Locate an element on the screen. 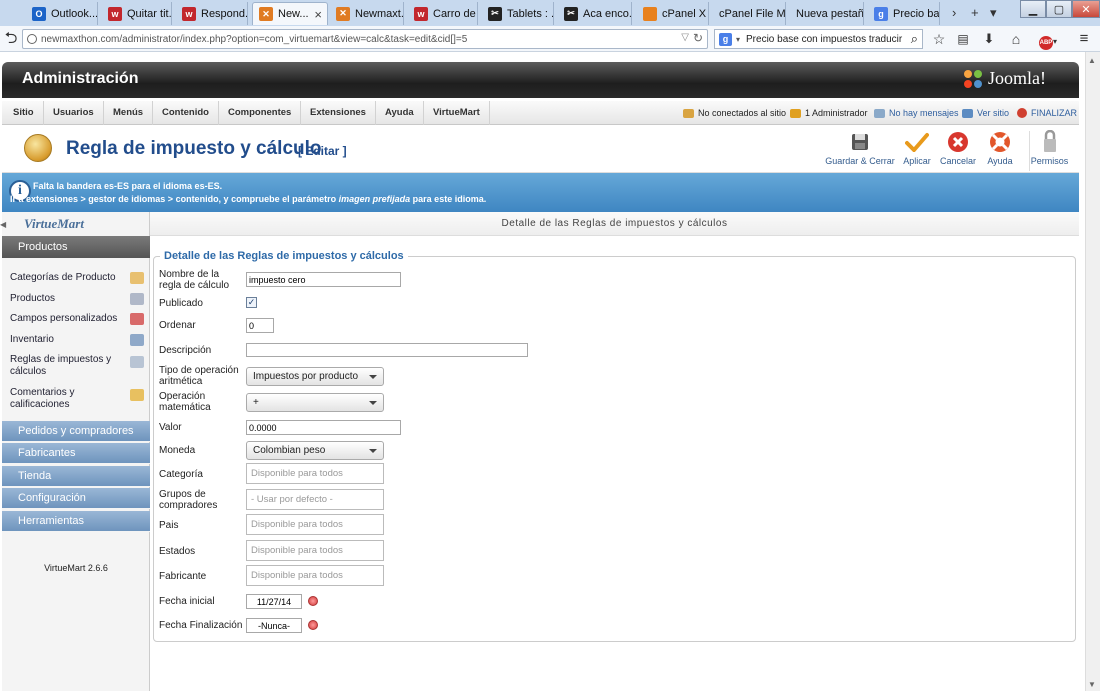 This screenshot has width=1100, height=691. value-input is located at coordinates (323, 427).